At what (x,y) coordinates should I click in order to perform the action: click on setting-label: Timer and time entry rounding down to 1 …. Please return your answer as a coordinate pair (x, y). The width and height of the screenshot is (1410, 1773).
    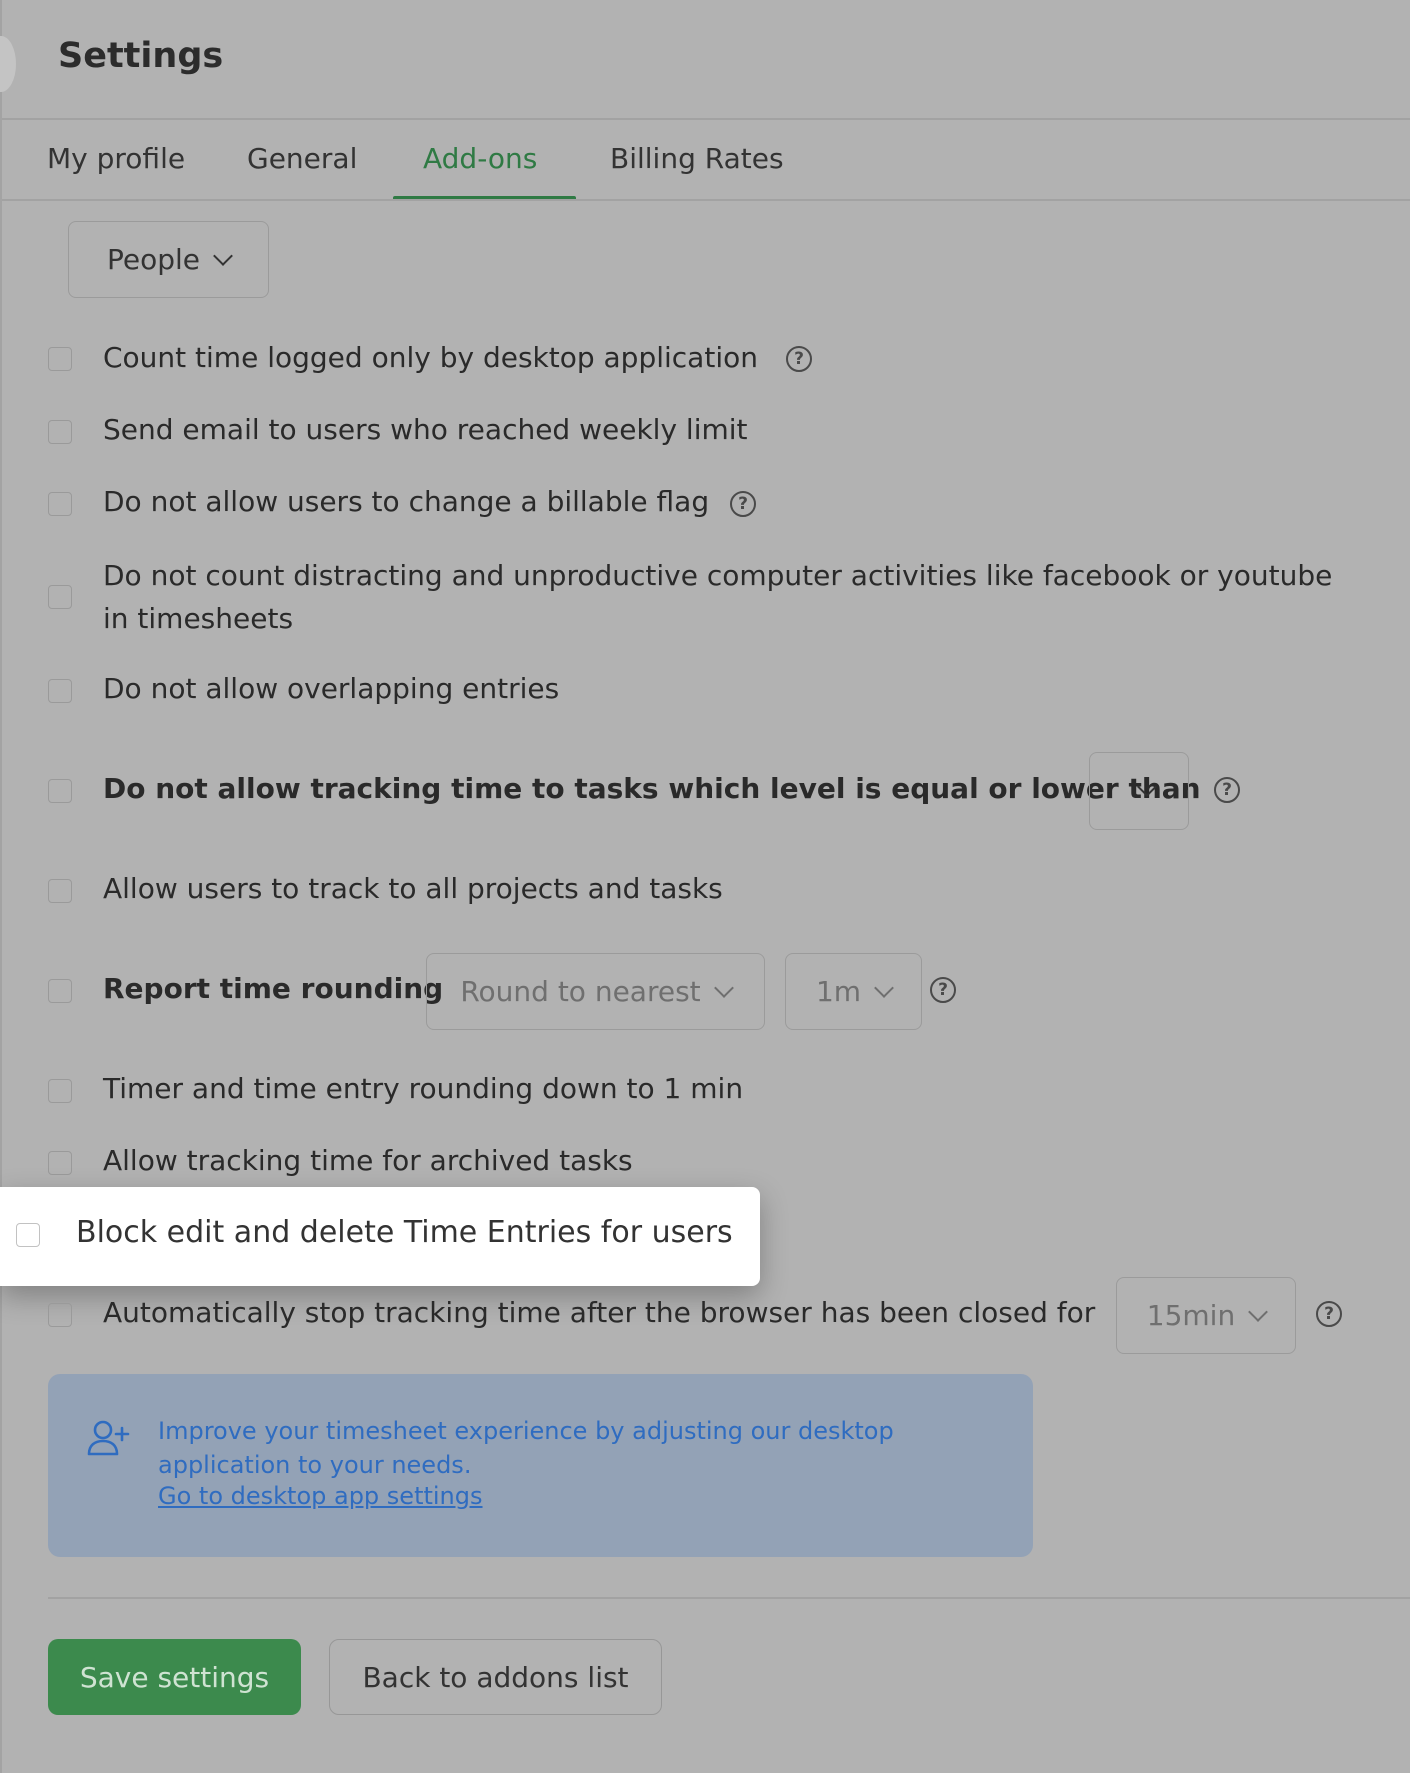
    Looking at the image, I should click on (423, 1088).